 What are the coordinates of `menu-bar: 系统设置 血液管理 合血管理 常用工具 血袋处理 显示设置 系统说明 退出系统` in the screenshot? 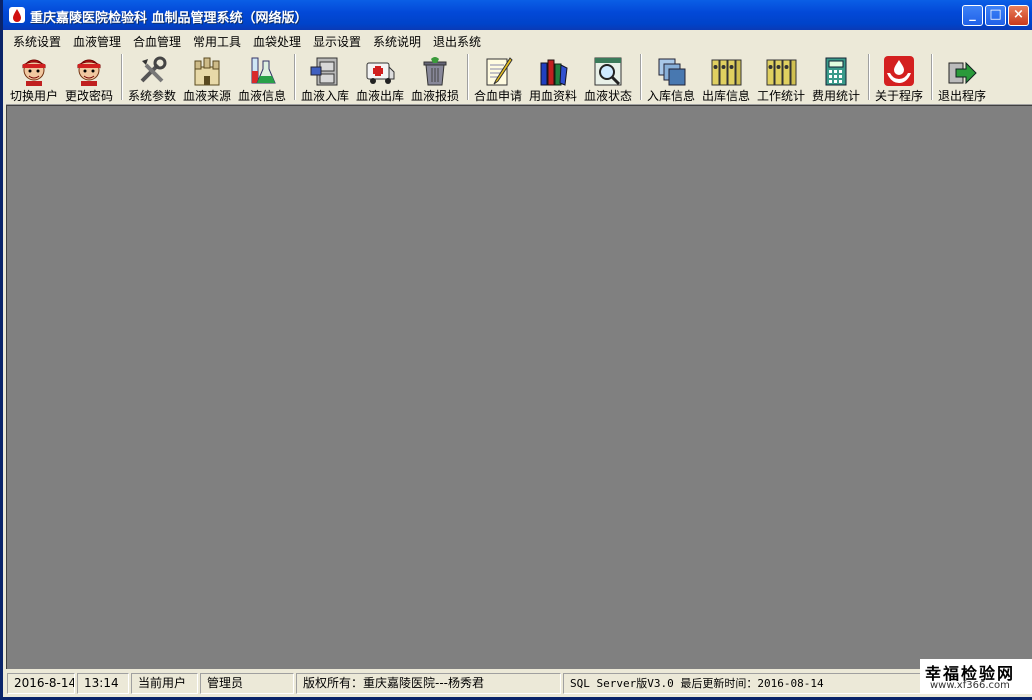 It's located at (519, 40).